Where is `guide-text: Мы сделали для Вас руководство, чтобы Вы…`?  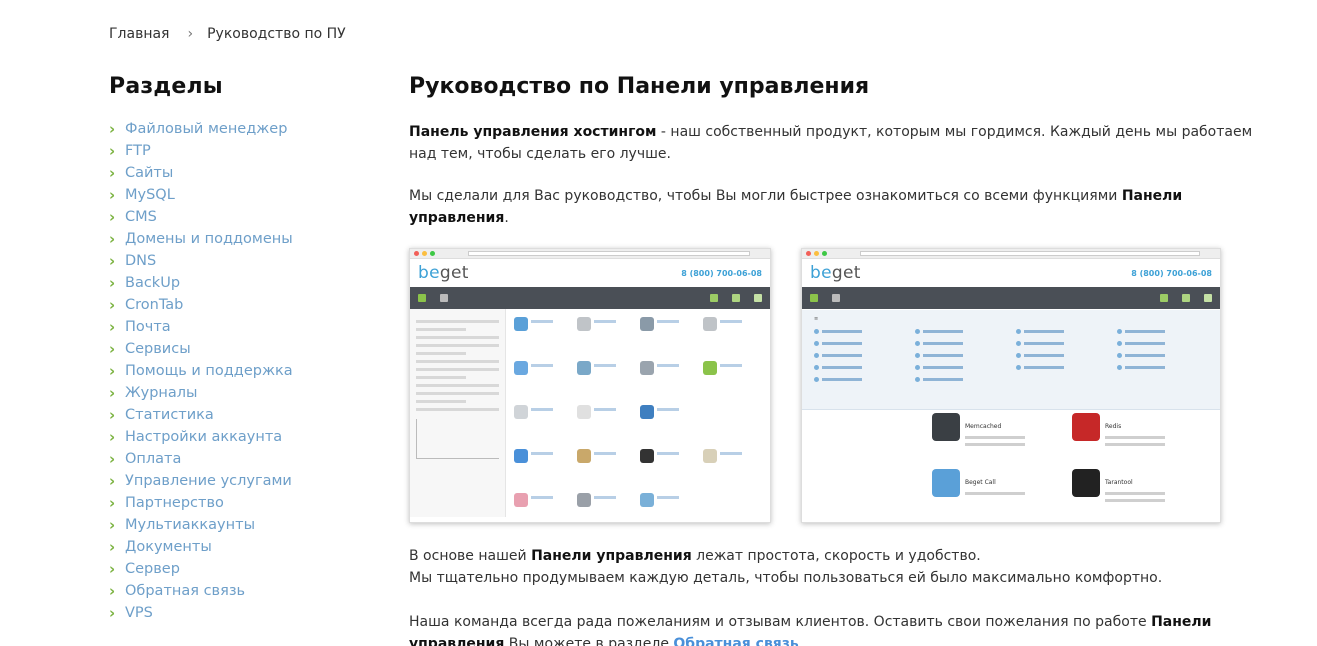
guide-text: Мы сделали для Вас руководство, чтобы Вы… is located at coordinates (765, 196).